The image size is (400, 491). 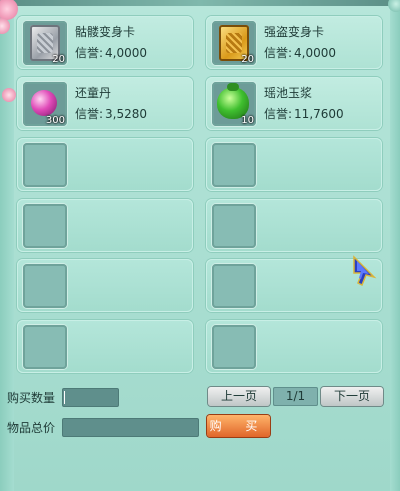 I want to click on item-price: 信誉: 11,7600, so click(x=304, y=113).